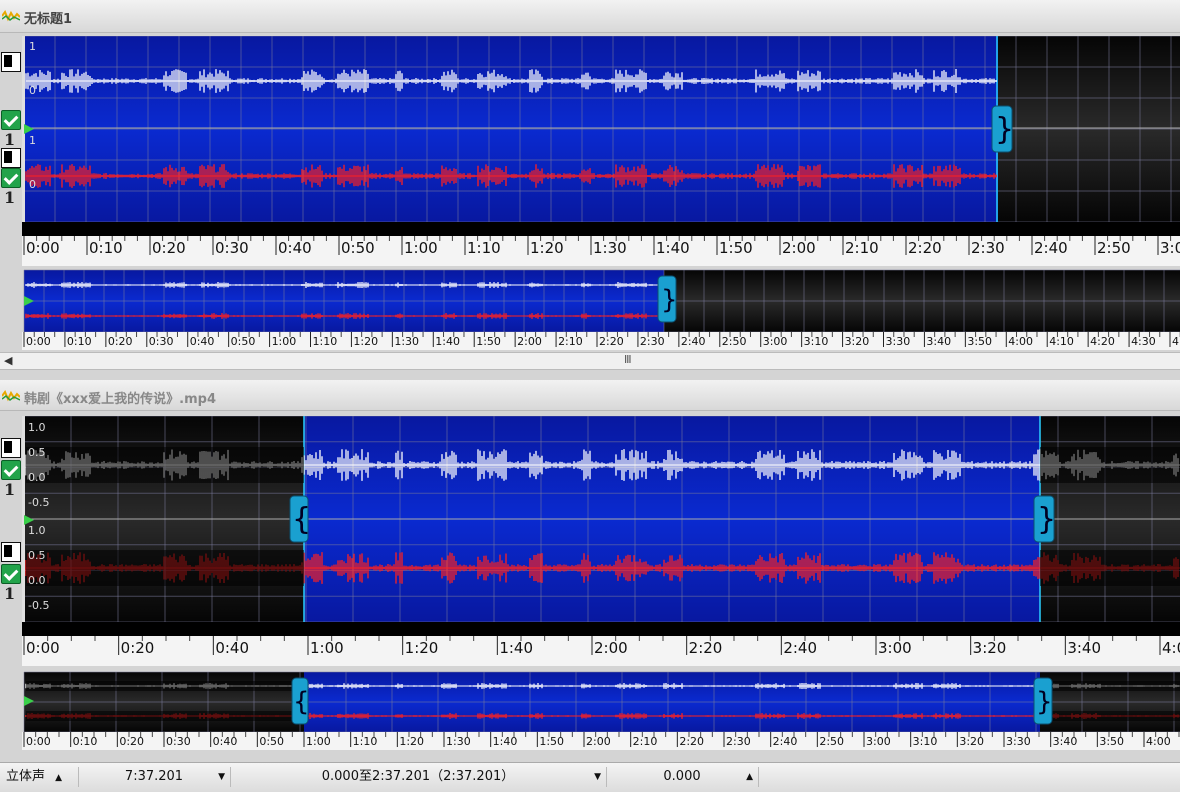 The height and width of the screenshot is (792, 1180). What do you see at coordinates (417, 777) in the screenshot?
I see `selection-range-field: 0.000至2:37.201（2:37.201） ▼` at bounding box center [417, 777].